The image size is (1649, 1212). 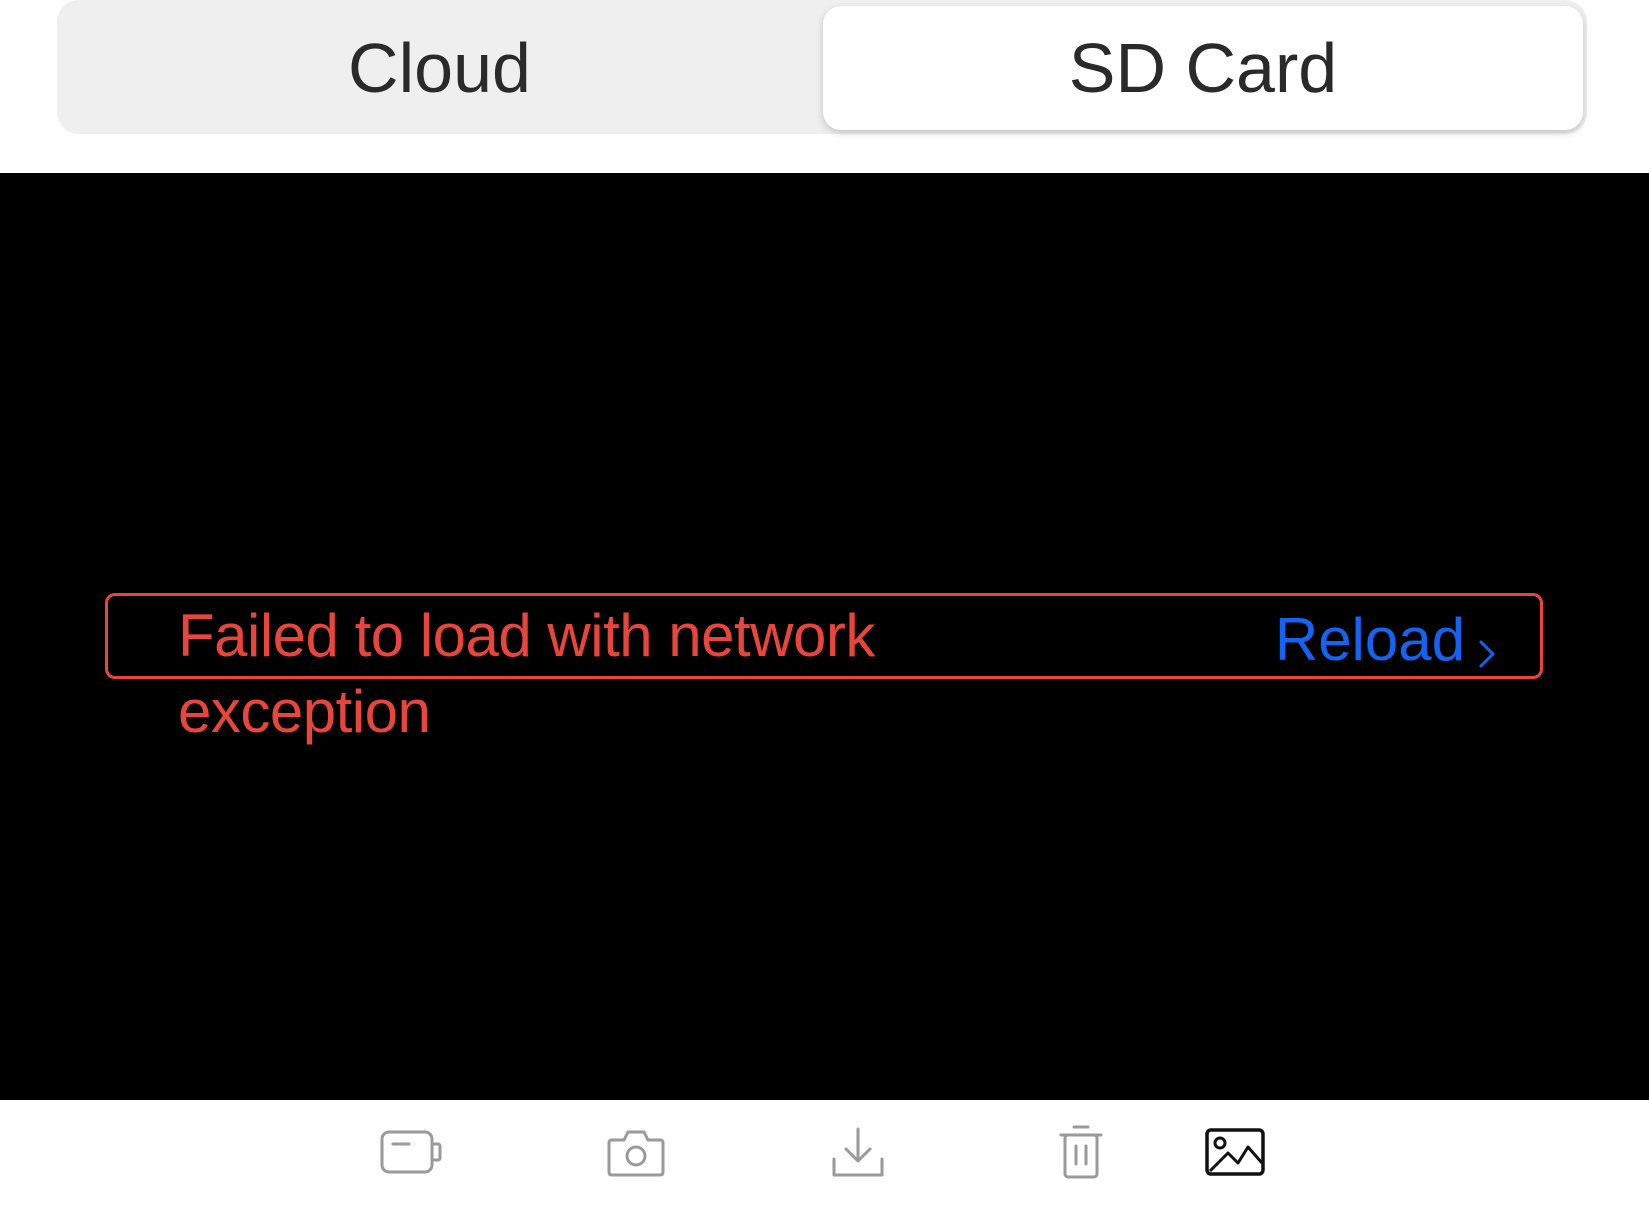 What do you see at coordinates (858, 1152) in the screenshot?
I see `download-icon` at bounding box center [858, 1152].